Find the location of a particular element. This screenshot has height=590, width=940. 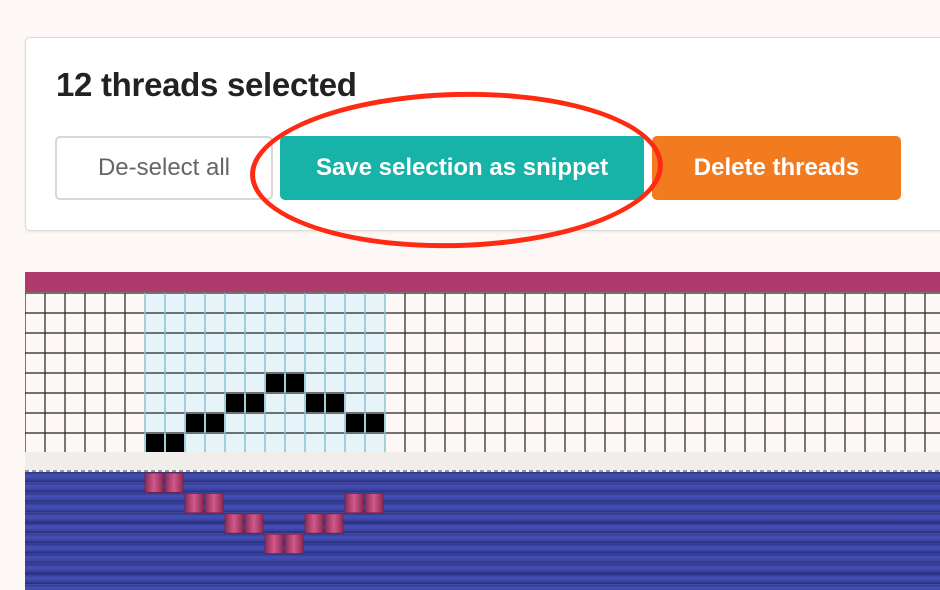

deselect-all-button: De-select all is located at coordinates (164, 168).